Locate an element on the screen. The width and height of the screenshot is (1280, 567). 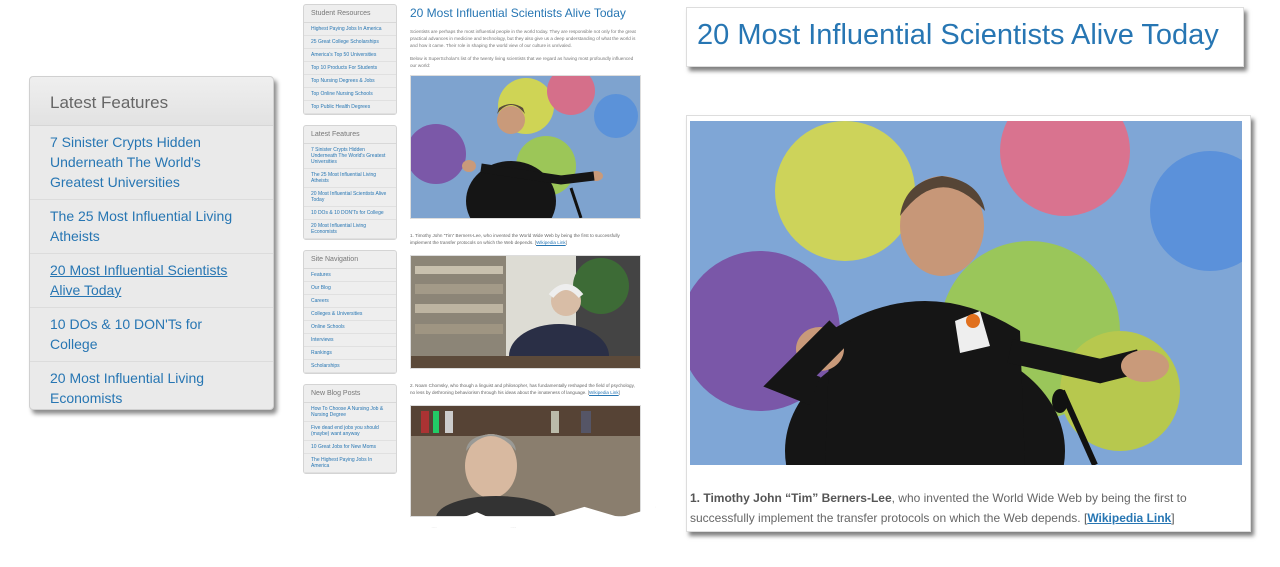
feature-item: 20 Most Influential Living Economists is located at coordinates (151, 388).